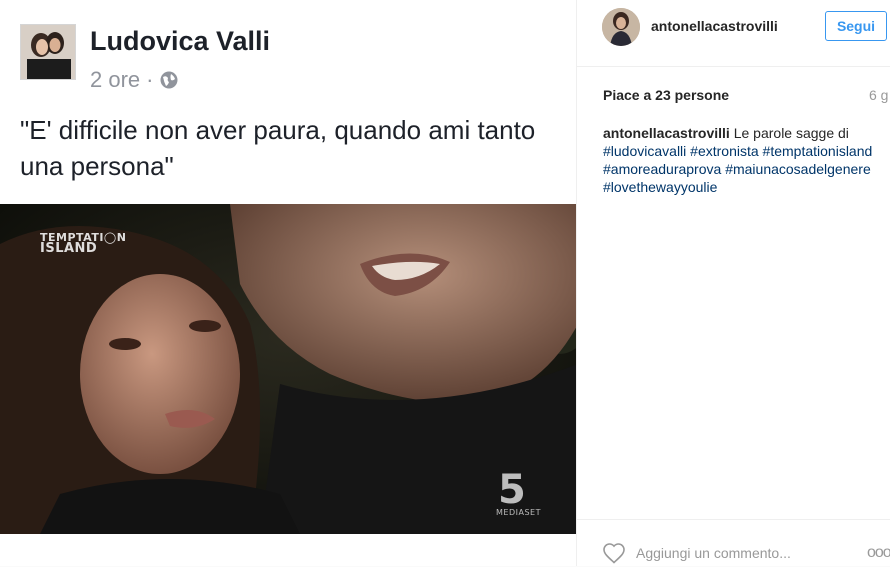 This screenshot has height=567, width=890. I want to click on globe-icon, so click(169, 80).